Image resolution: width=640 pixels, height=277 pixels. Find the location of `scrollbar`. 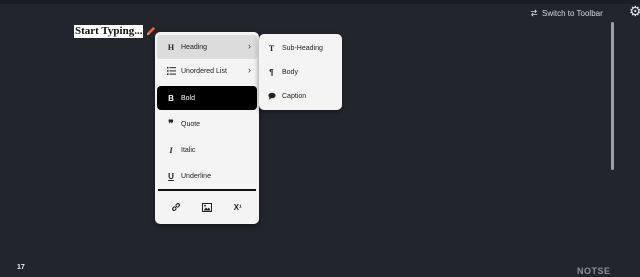

scrollbar is located at coordinates (612, 96).